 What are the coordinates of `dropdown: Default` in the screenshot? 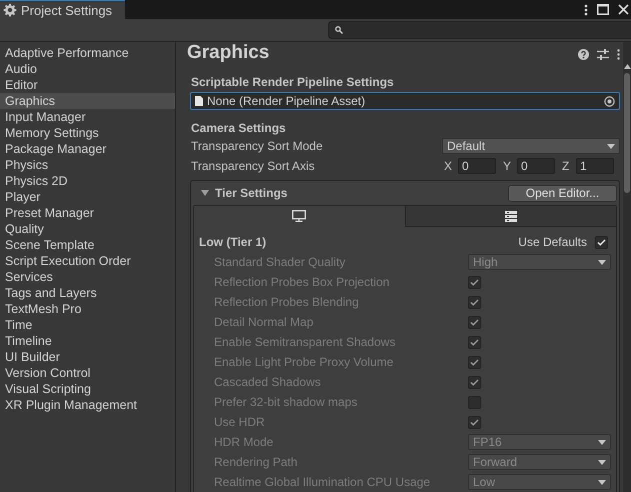 It's located at (531, 146).